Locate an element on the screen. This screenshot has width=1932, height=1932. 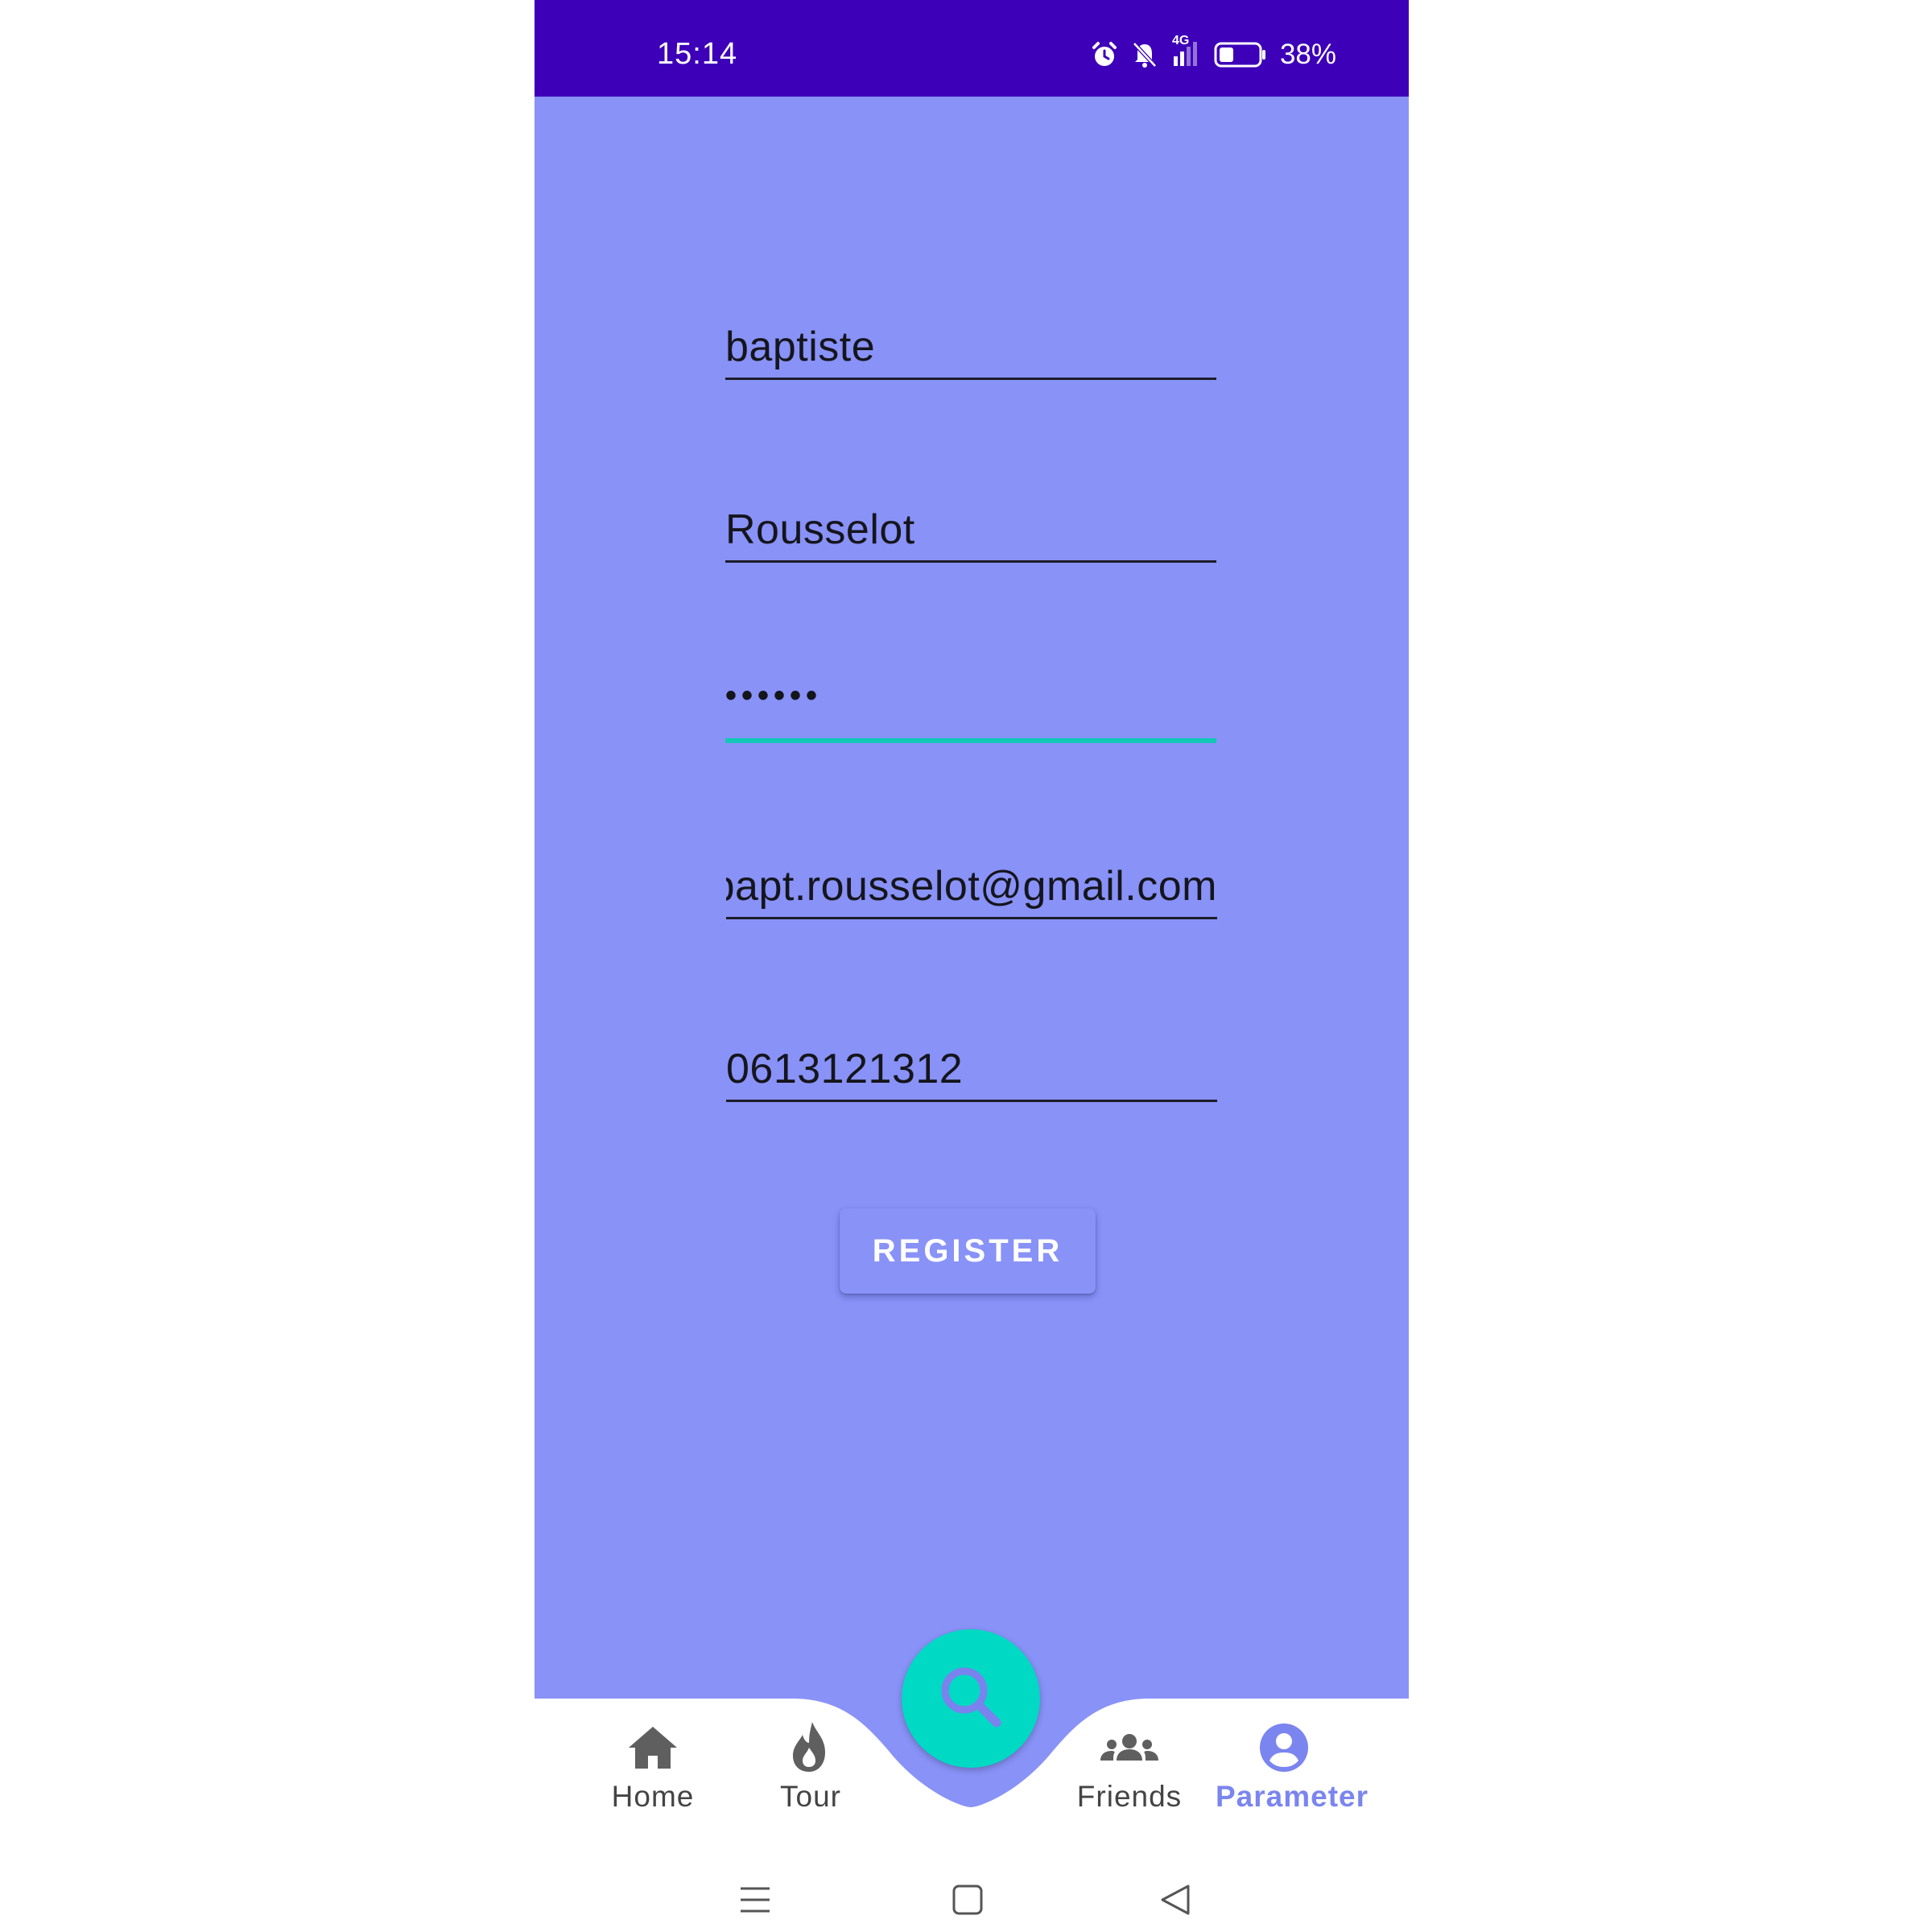
first-name-value: baptiste is located at coordinates (800, 347).